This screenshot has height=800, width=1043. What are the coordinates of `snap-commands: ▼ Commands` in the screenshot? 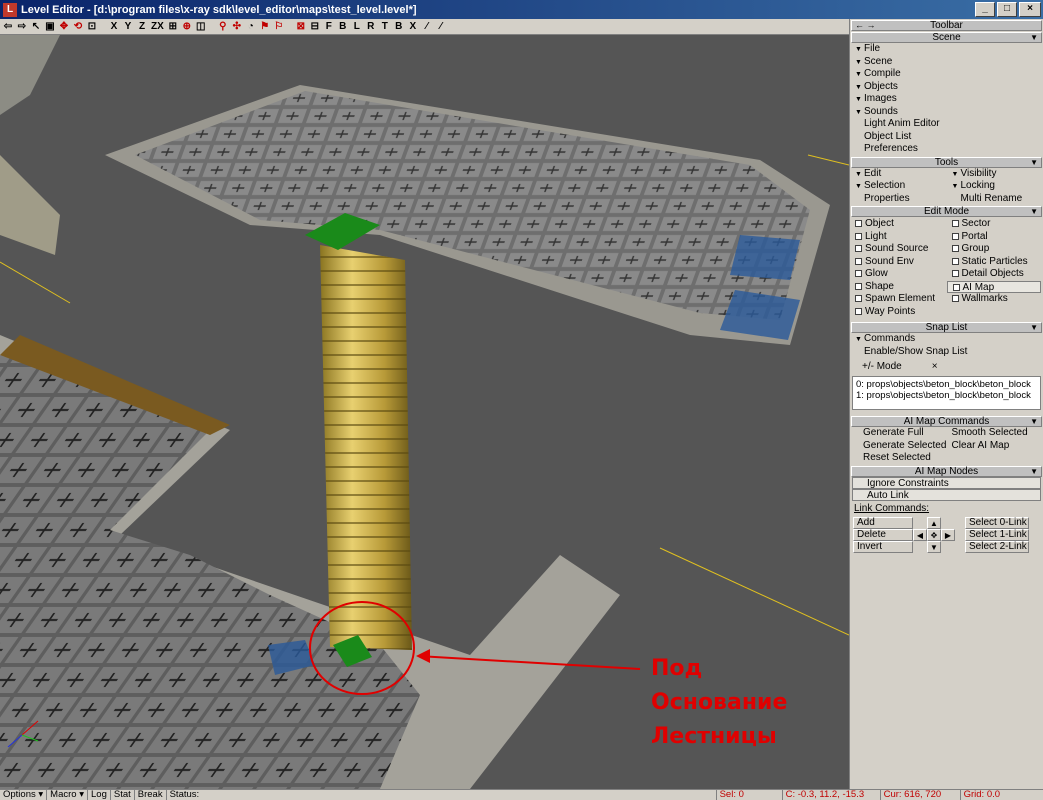 It's located at (946, 339).